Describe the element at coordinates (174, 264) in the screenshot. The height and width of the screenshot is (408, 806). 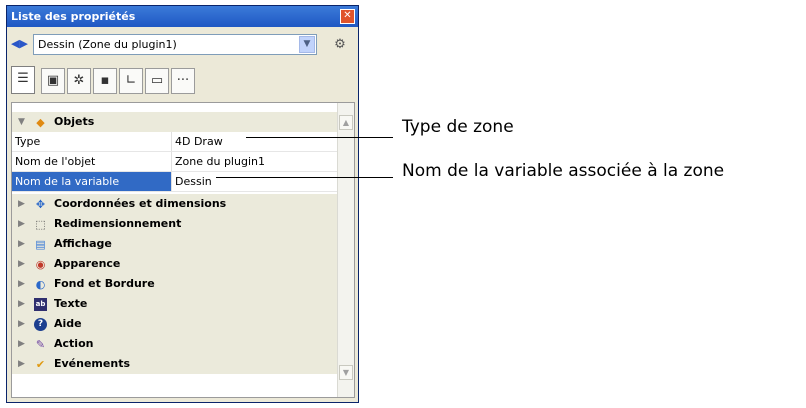
I see `category-appearance: ▶ ◉ Apparence` at that location.